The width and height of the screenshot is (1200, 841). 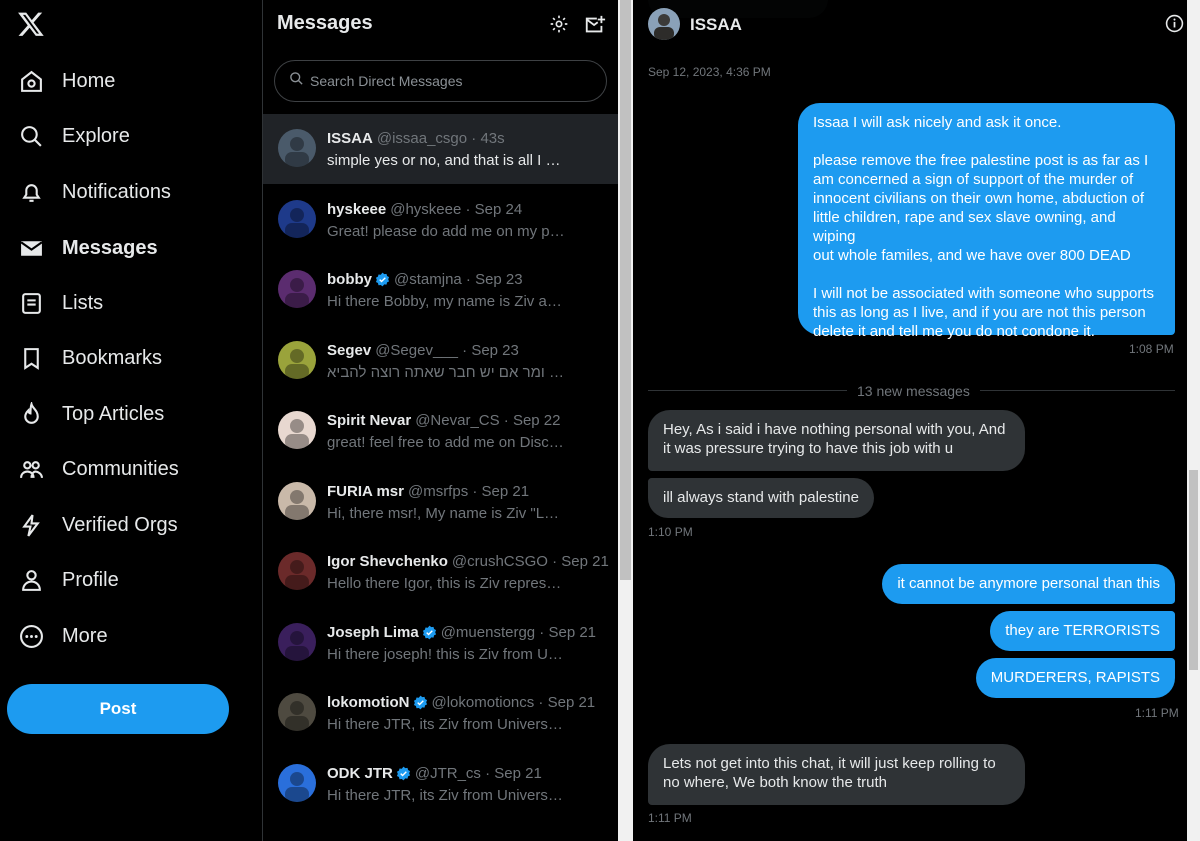 I want to click on info-icon, so click(x=1175, y=24).